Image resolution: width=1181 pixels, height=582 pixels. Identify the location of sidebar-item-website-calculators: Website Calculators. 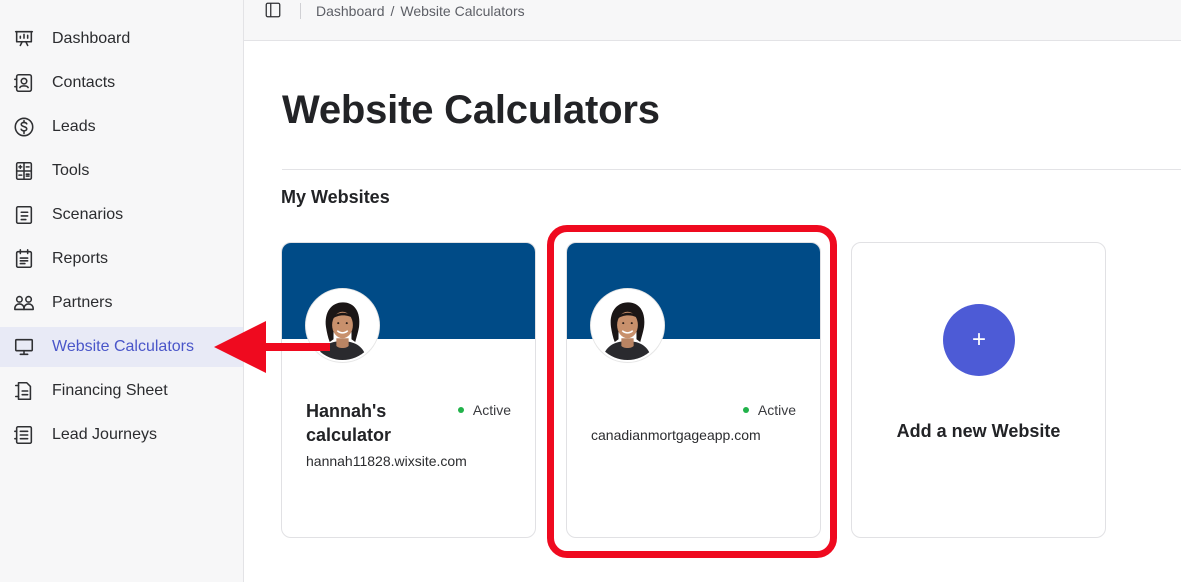
(121, 347).